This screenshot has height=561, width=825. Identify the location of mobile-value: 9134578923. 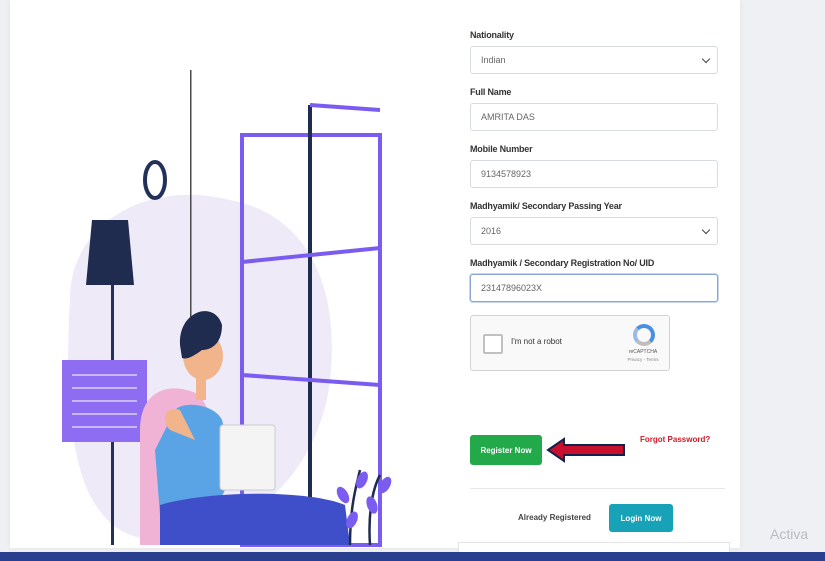
(506, 174).